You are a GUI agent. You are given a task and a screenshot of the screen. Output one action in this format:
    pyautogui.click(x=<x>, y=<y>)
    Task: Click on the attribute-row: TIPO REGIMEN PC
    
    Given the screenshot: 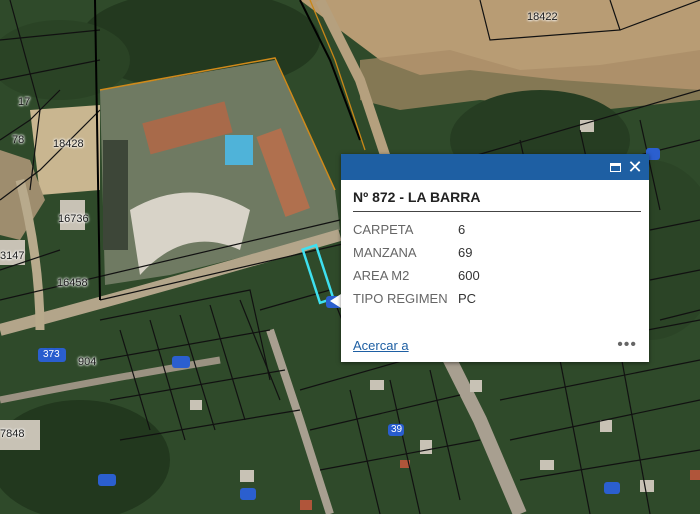 What is the action you would take?
    pyautogui.click(x=416, y=298)
    